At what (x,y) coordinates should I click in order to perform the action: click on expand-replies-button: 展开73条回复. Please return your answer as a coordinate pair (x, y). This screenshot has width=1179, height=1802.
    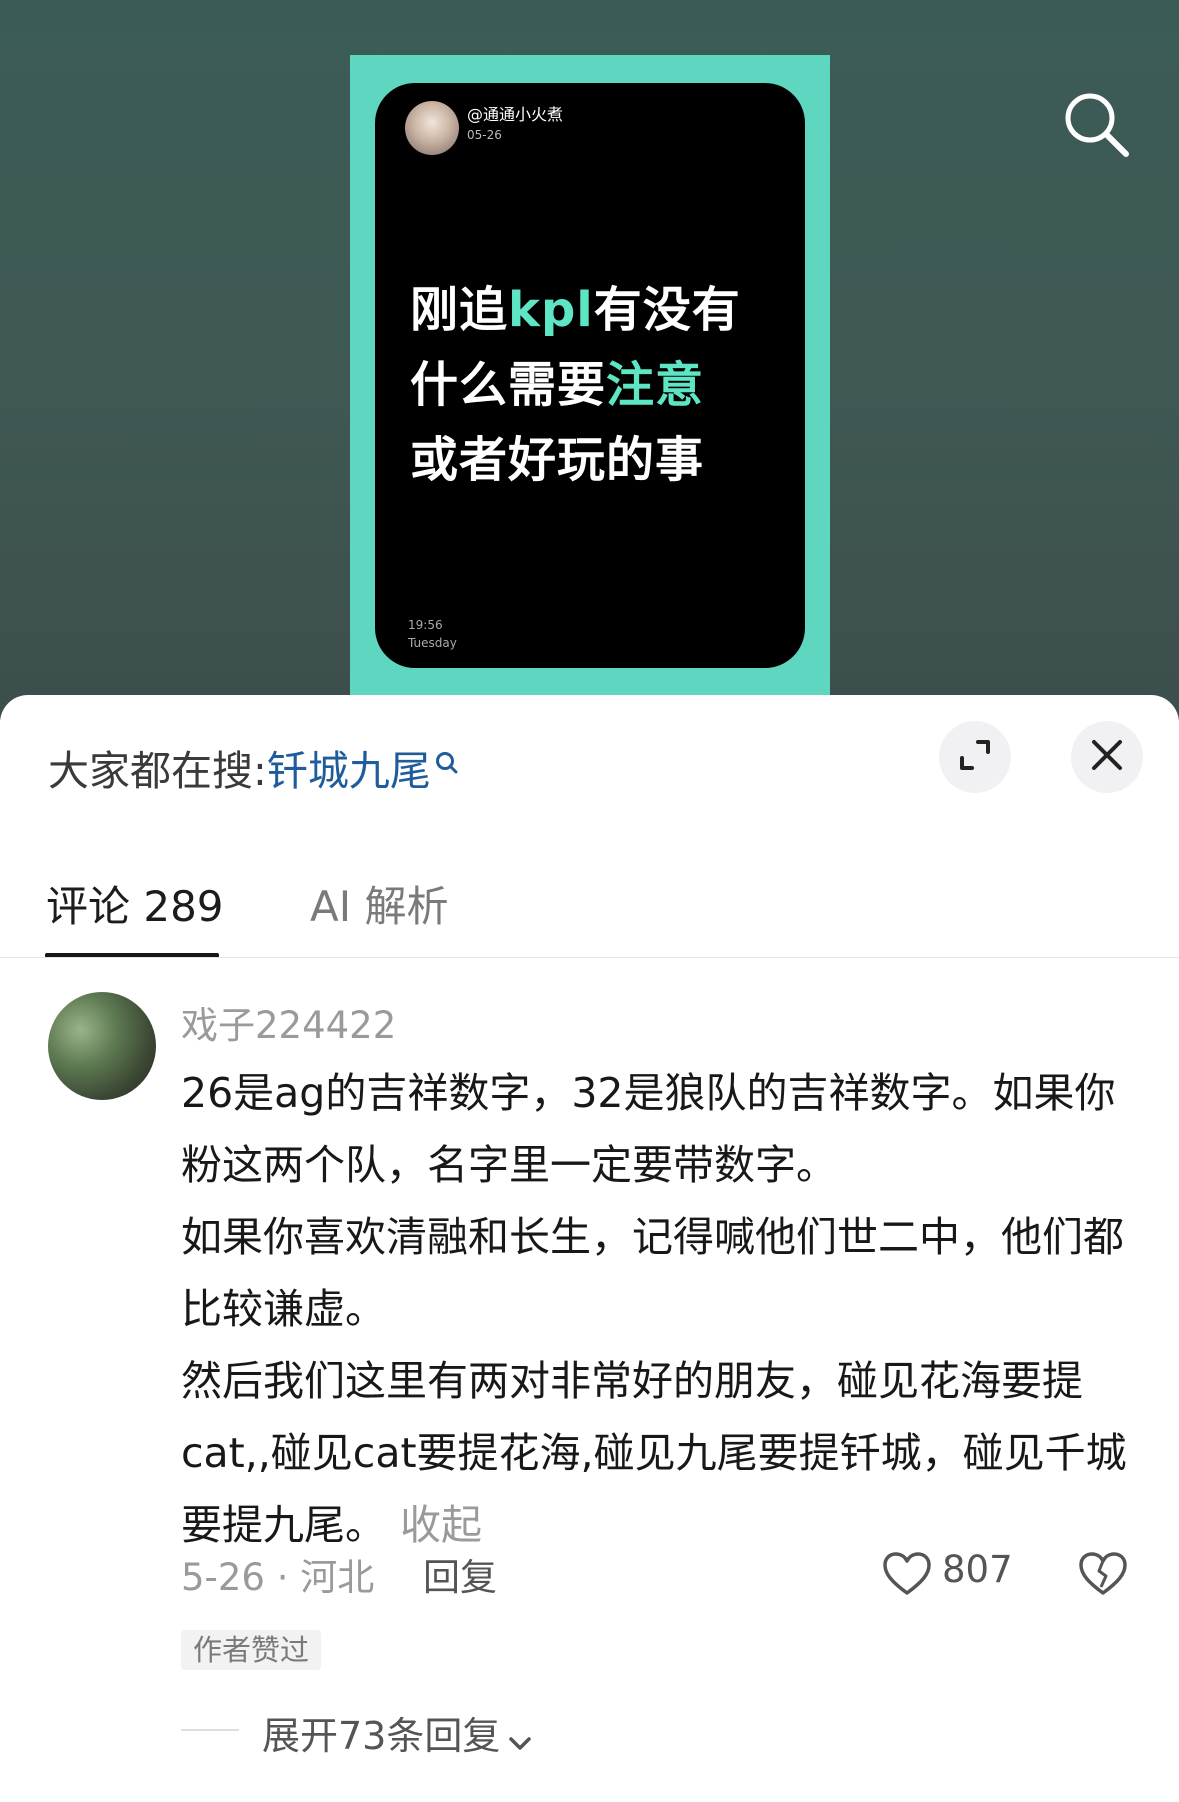
    Looking at the image, I should click on (397, 1733).